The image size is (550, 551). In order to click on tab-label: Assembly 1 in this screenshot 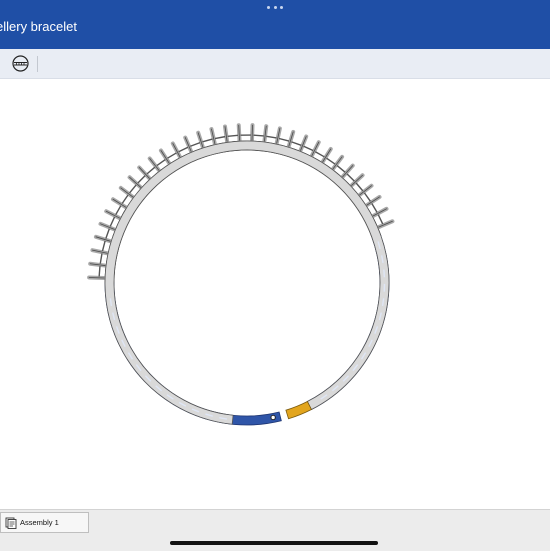, I will do `click(39, 522)`.